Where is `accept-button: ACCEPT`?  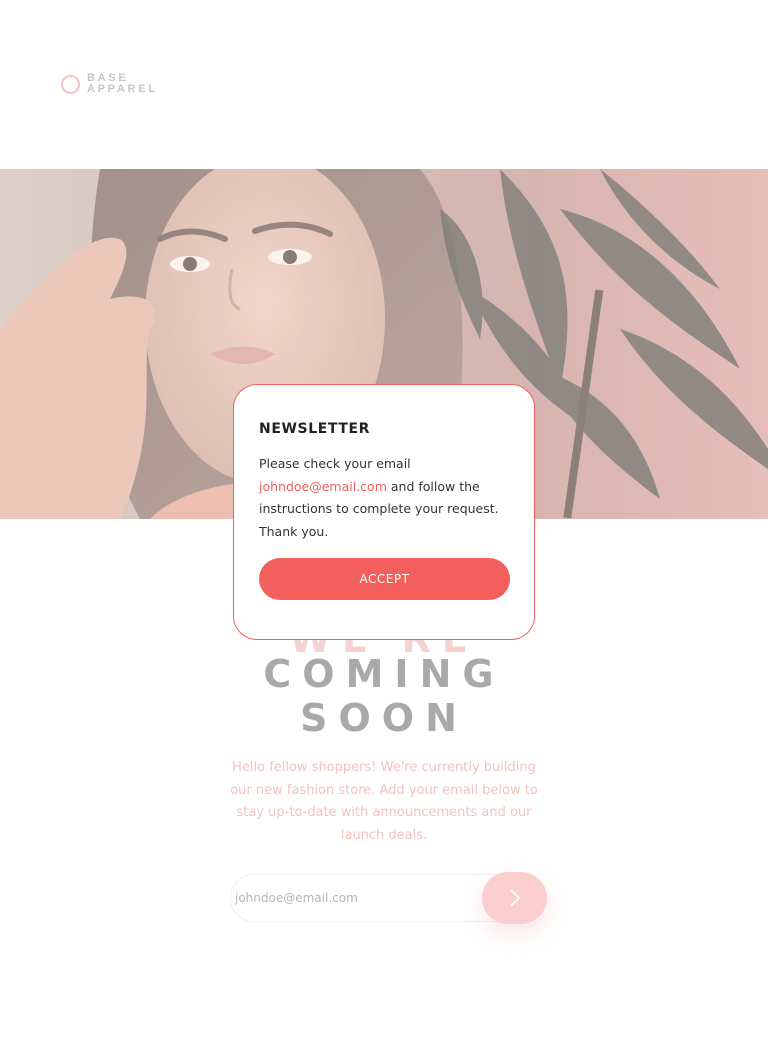
accept-button: ACCEPT is located at coordinates (384, 579).